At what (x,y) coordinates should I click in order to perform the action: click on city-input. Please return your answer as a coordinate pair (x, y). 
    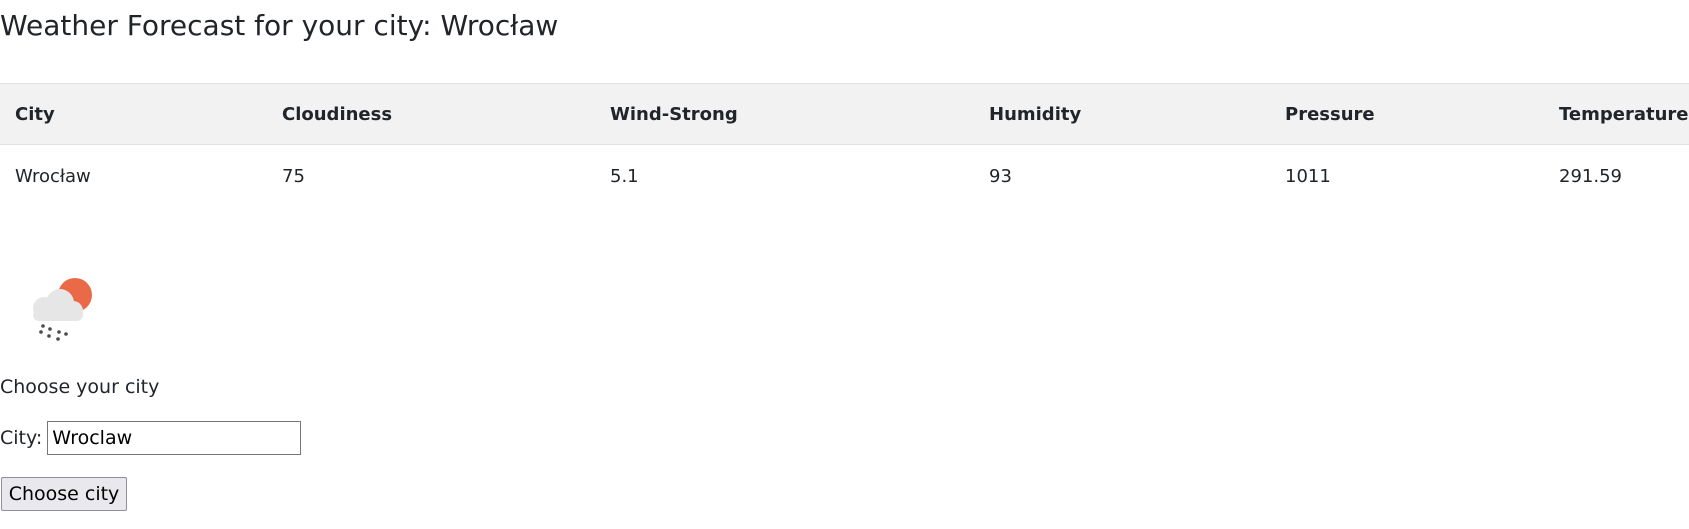
    Looking at the image, I should click on (174, 438).